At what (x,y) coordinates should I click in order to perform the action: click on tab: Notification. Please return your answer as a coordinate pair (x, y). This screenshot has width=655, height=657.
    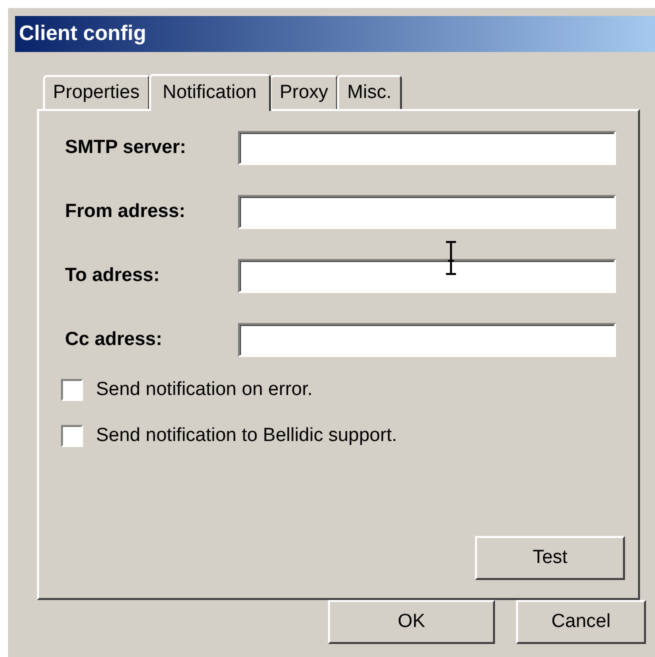
    Looking at the image, I should click on (209, 92).